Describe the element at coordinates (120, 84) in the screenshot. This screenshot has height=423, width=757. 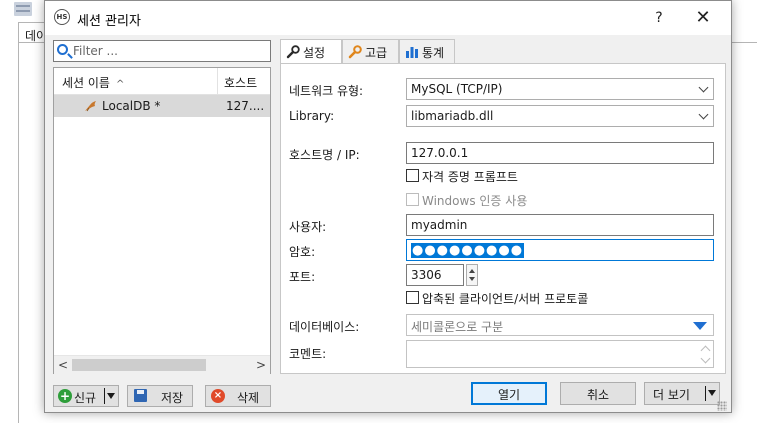
I see `sort-ascending-icon: ^` at that location.